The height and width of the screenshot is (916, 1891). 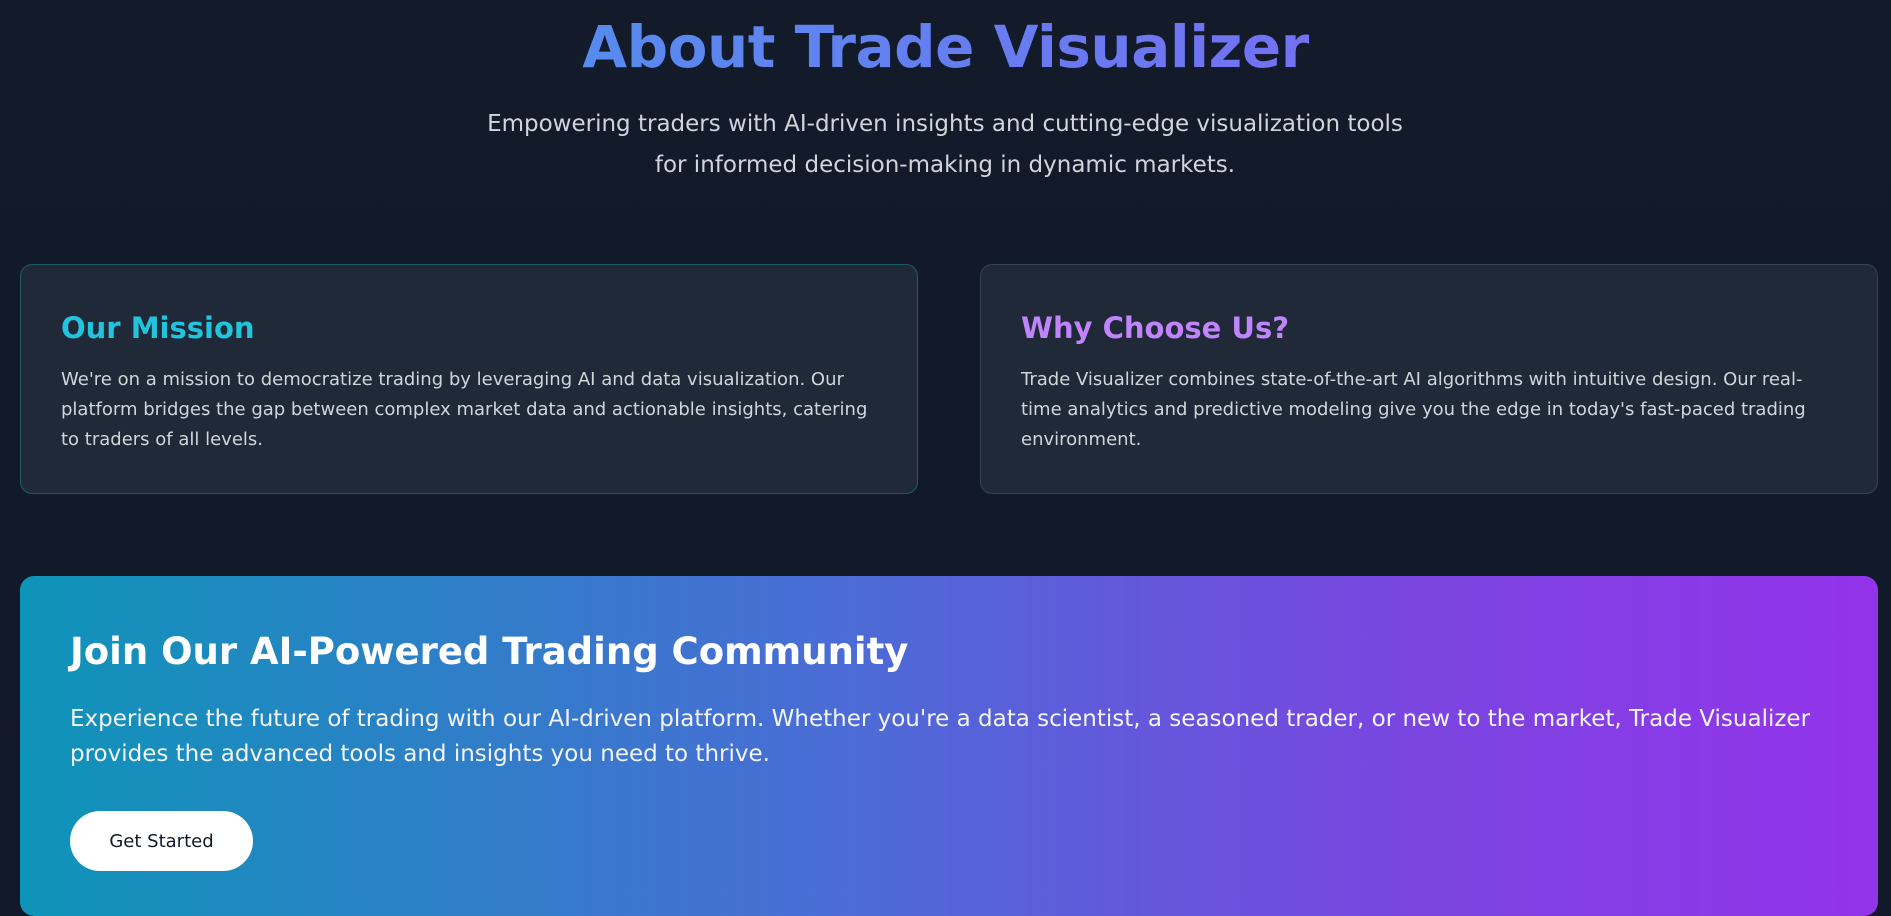 I want to click on get-started-button: Get Started, so click(x=161, y=841).